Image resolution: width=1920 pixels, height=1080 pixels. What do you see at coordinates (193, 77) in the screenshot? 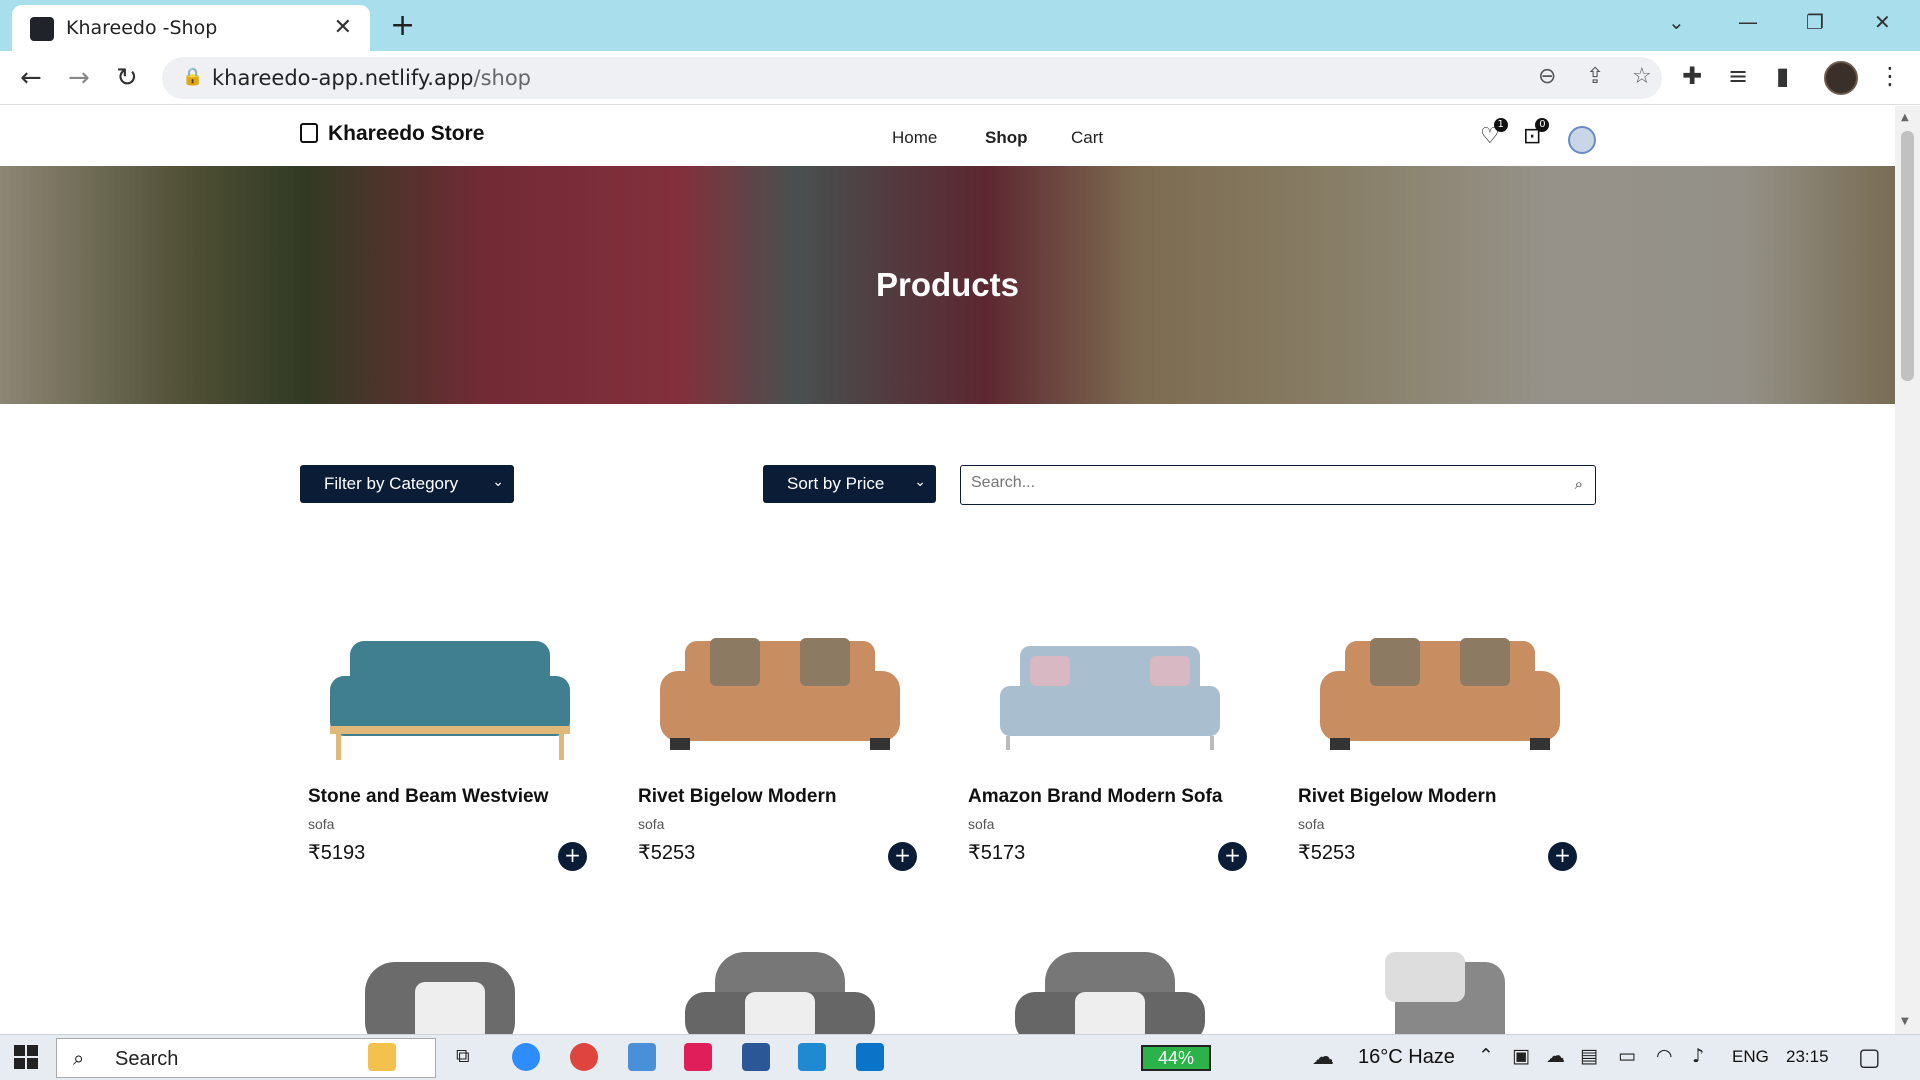
I see `lock-icon: 🔒` at bounding box center [193, 77].